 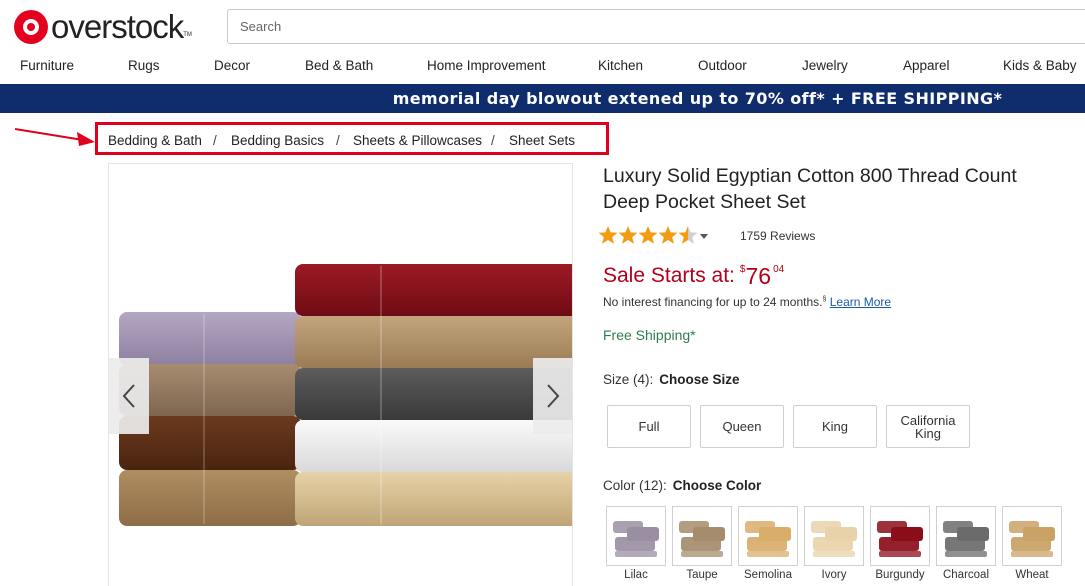 I want to click on nav-item-home-improvement: Home Improvement, so click(x=486, y=65).